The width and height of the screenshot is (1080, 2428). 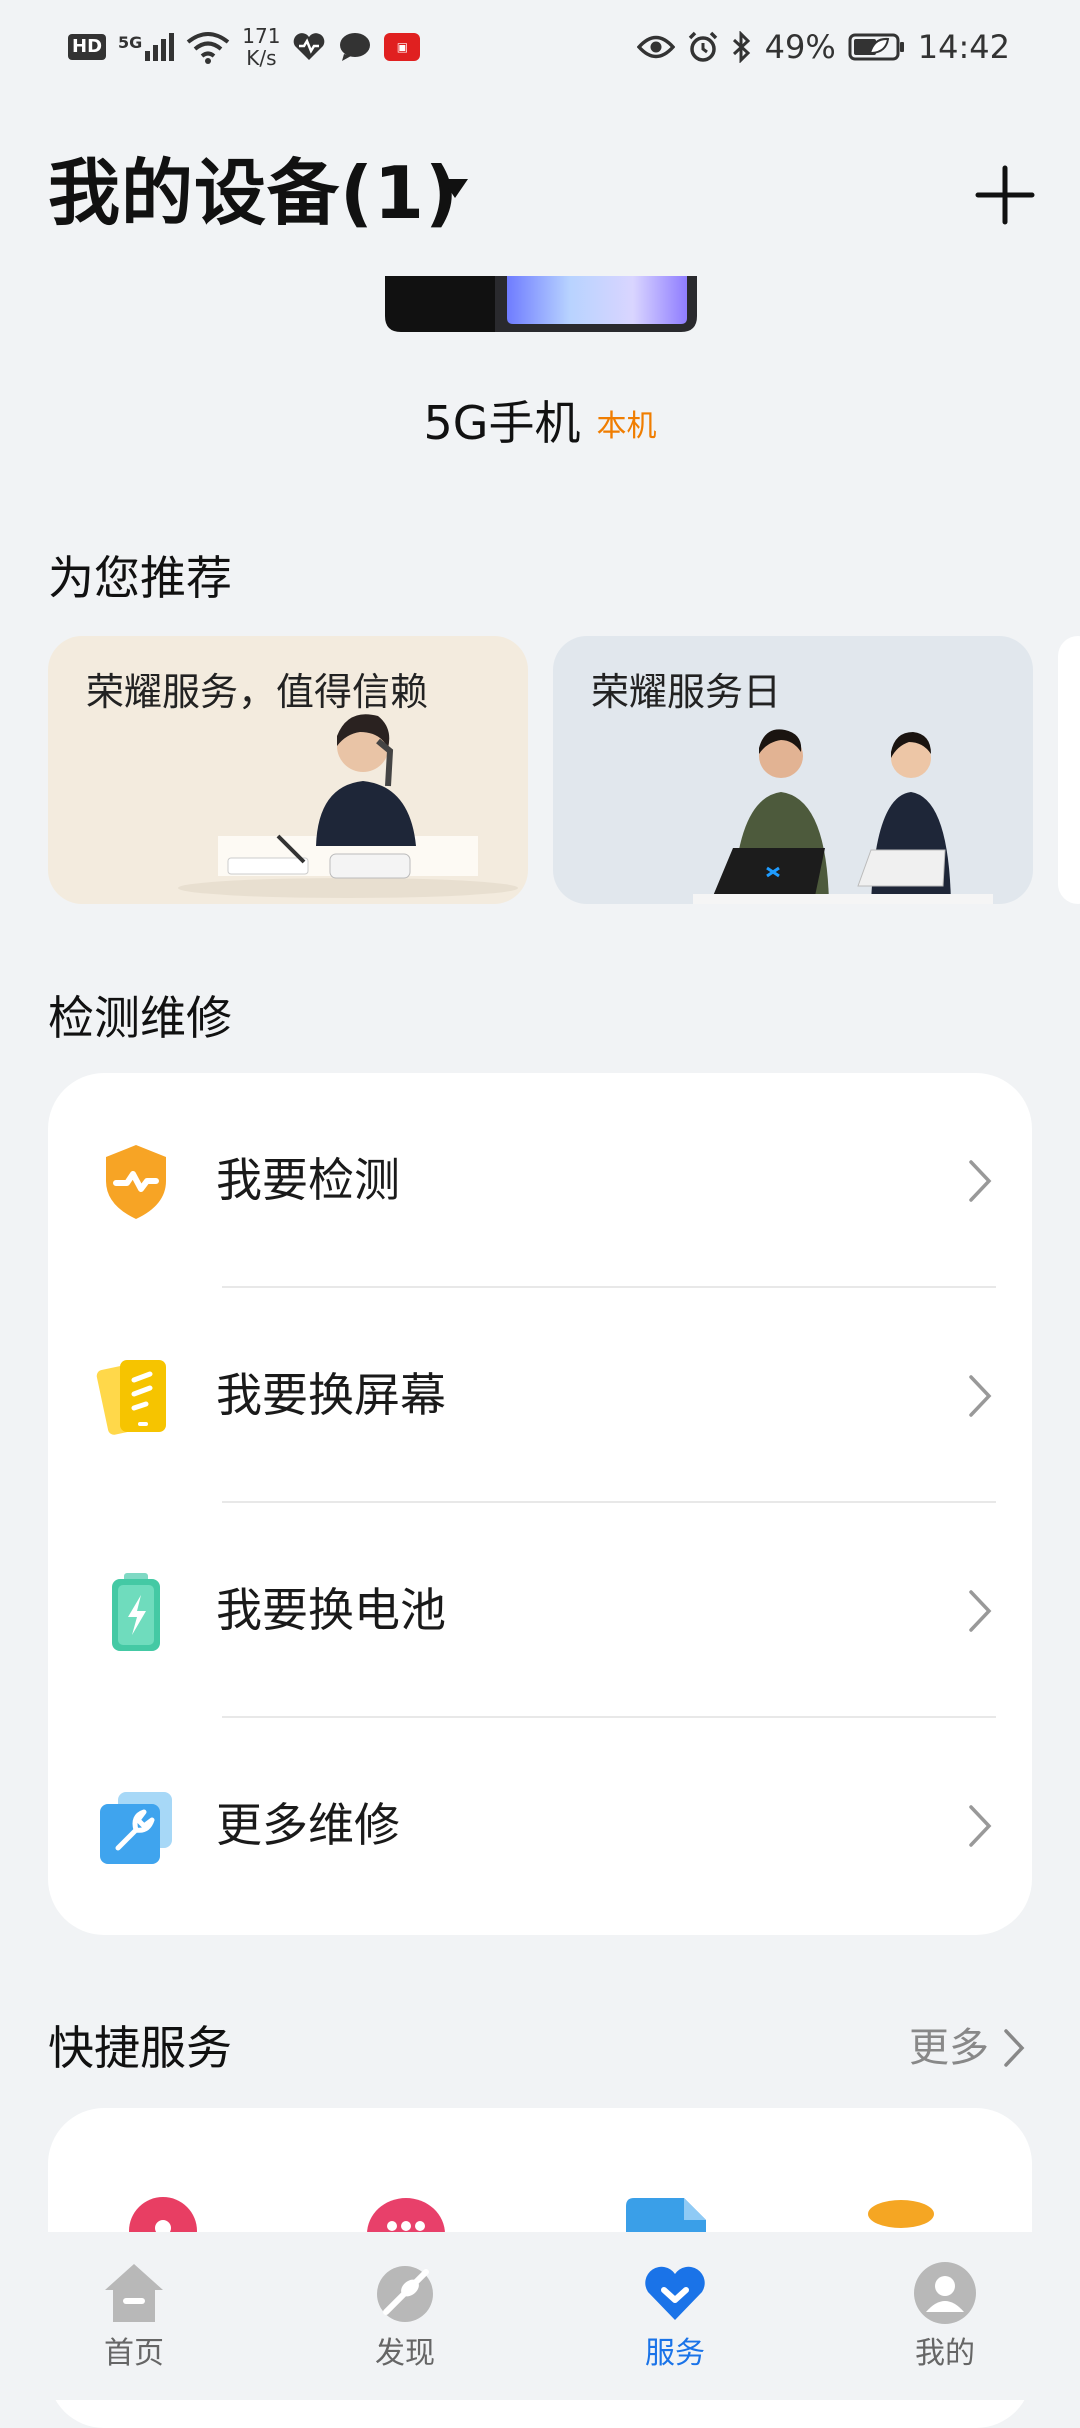 What do you see at coordinates (208, 48) in the screenshot?
I see `wifi-icon` at bounding box center [208, 48].